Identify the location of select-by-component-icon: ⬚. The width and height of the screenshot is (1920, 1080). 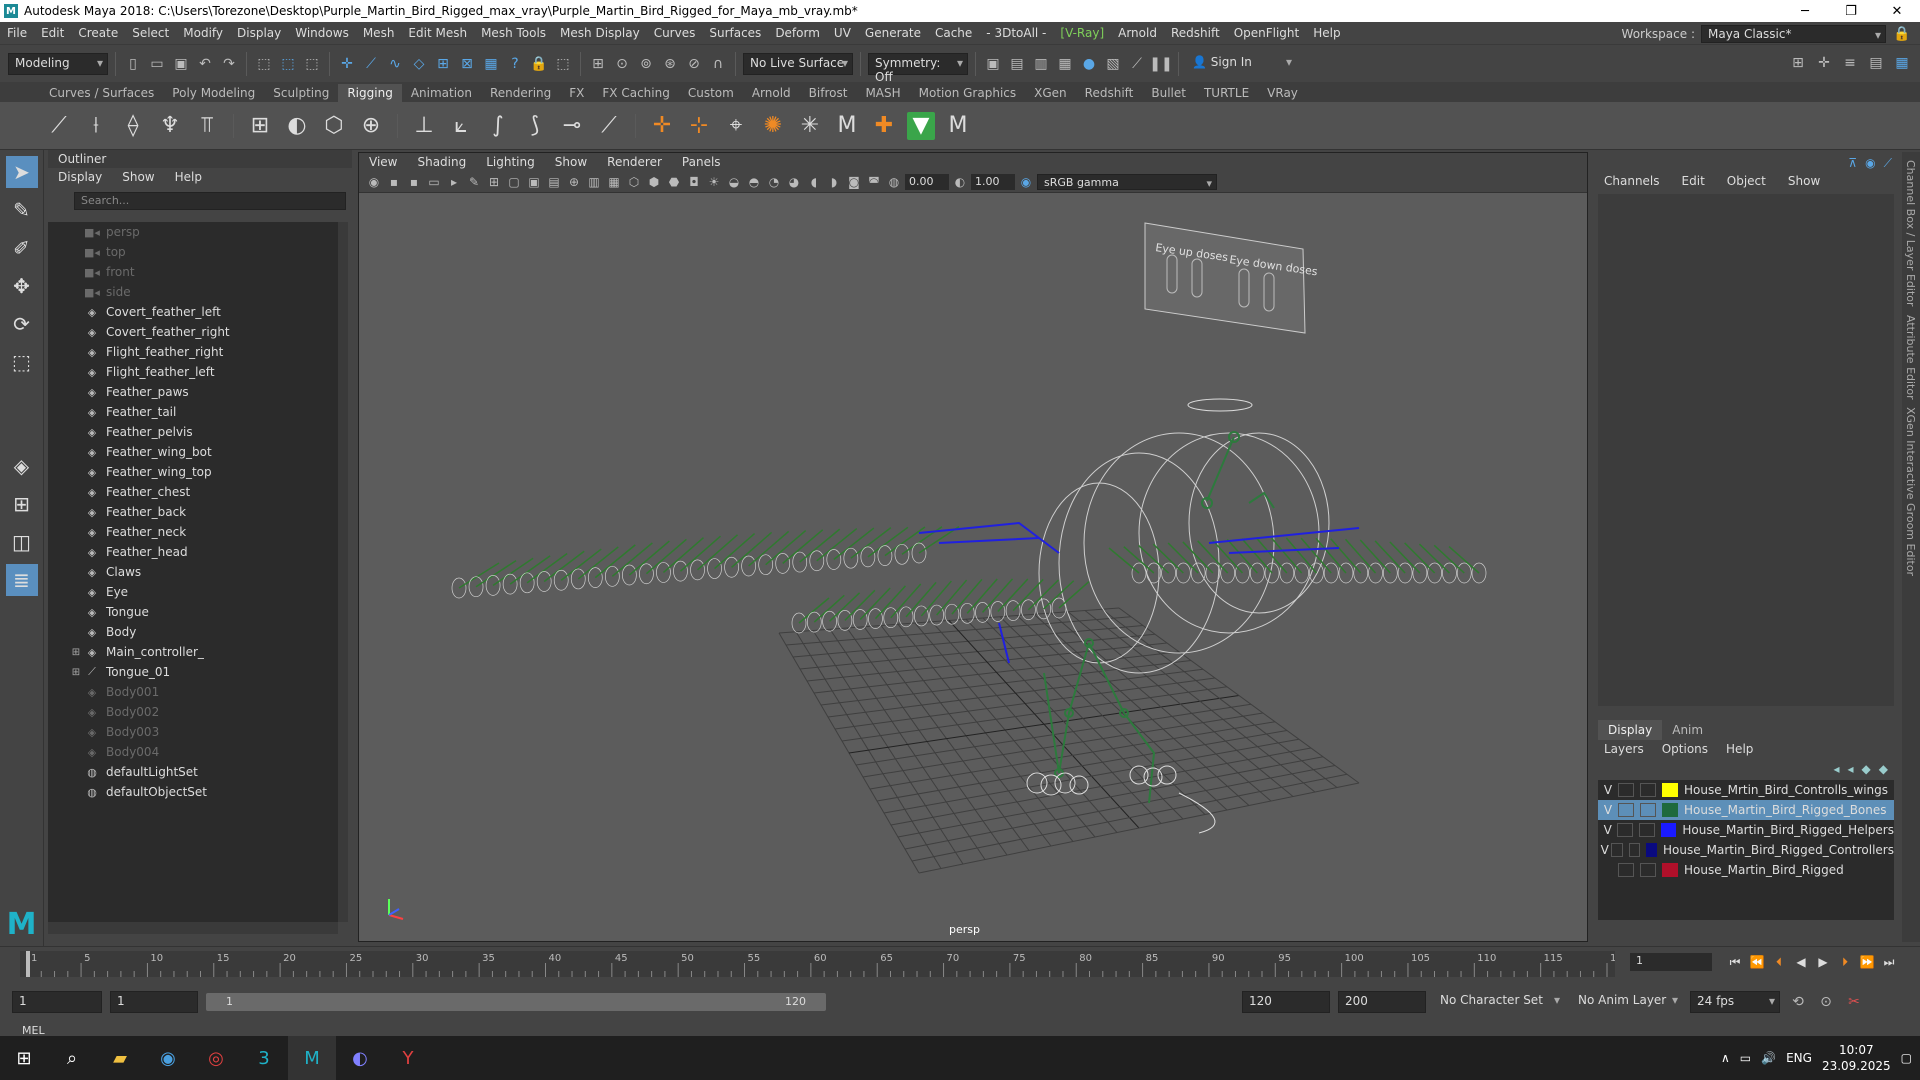
(312, 64).